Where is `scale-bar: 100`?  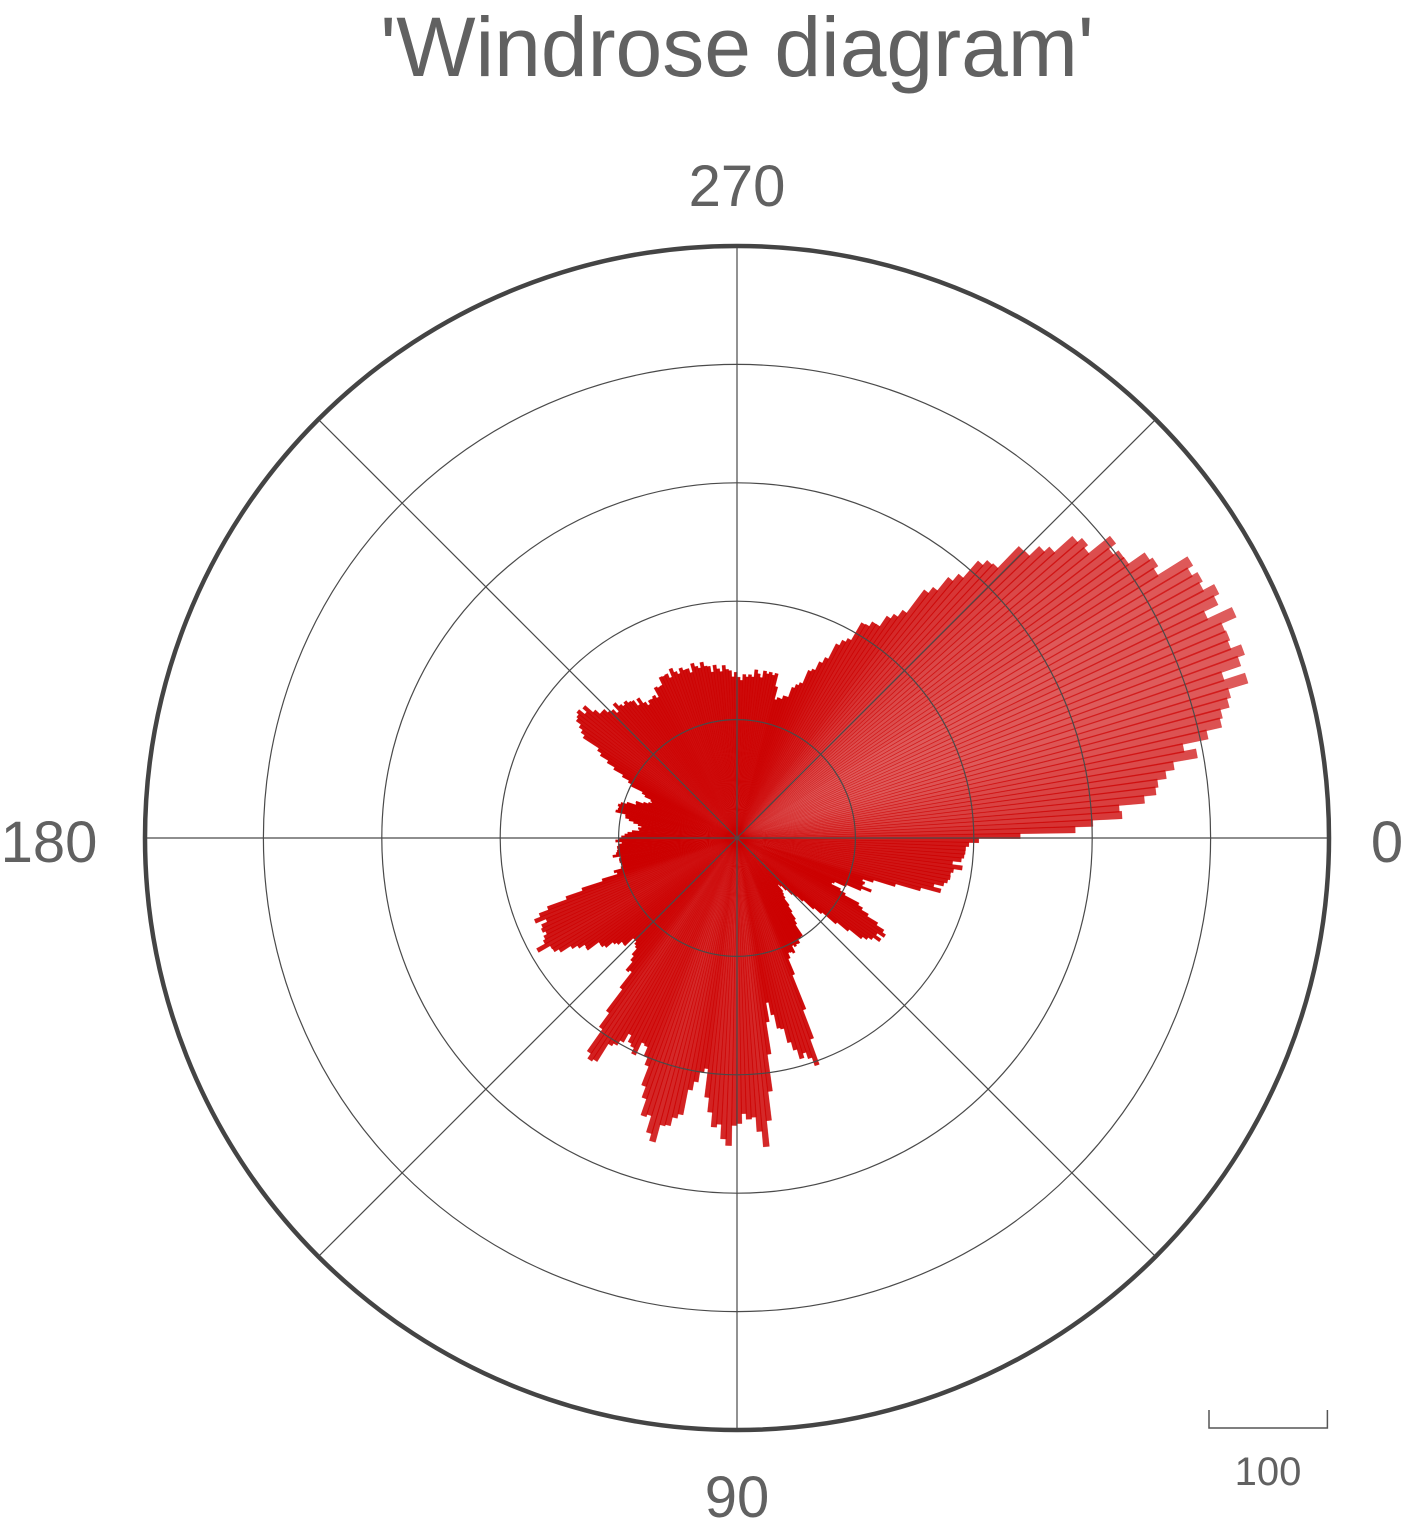 scale-bar: 100 is located at coordinates (1268, 1452).